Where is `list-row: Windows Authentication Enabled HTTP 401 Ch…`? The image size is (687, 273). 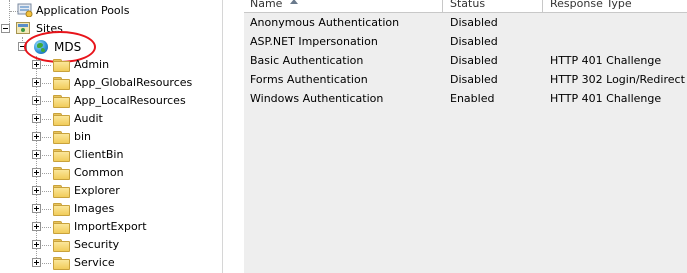 list-row: Windows Authentication Enabled HTTP 401 Ch… is located at coordinates (465, 98).